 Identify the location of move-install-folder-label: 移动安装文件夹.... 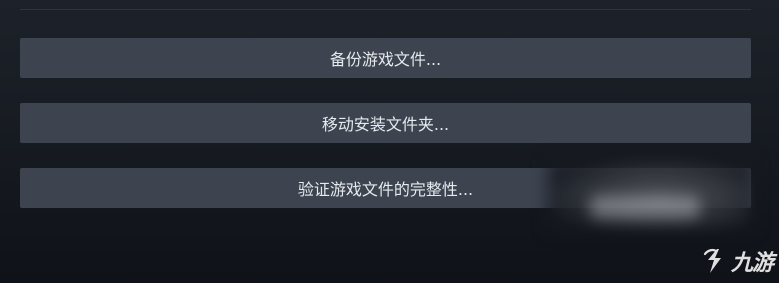
(385, 124).